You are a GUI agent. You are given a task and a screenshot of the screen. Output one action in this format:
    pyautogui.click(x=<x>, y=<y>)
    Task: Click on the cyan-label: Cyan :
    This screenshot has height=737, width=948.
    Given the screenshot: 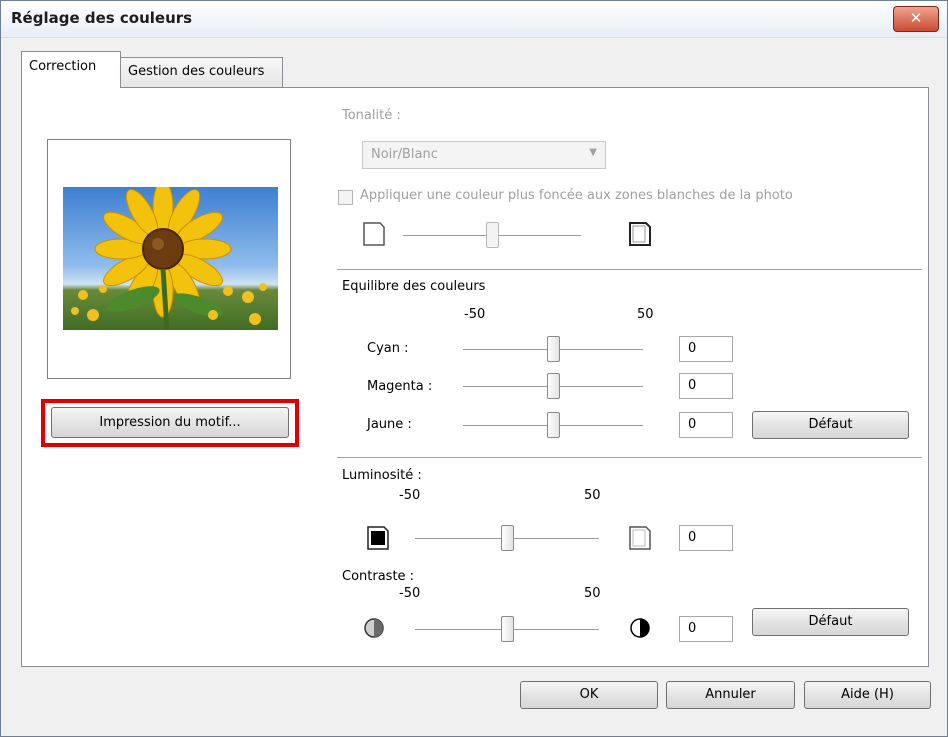 What is the action you would take?
    pyautogui.click(x=388, y=348)
    